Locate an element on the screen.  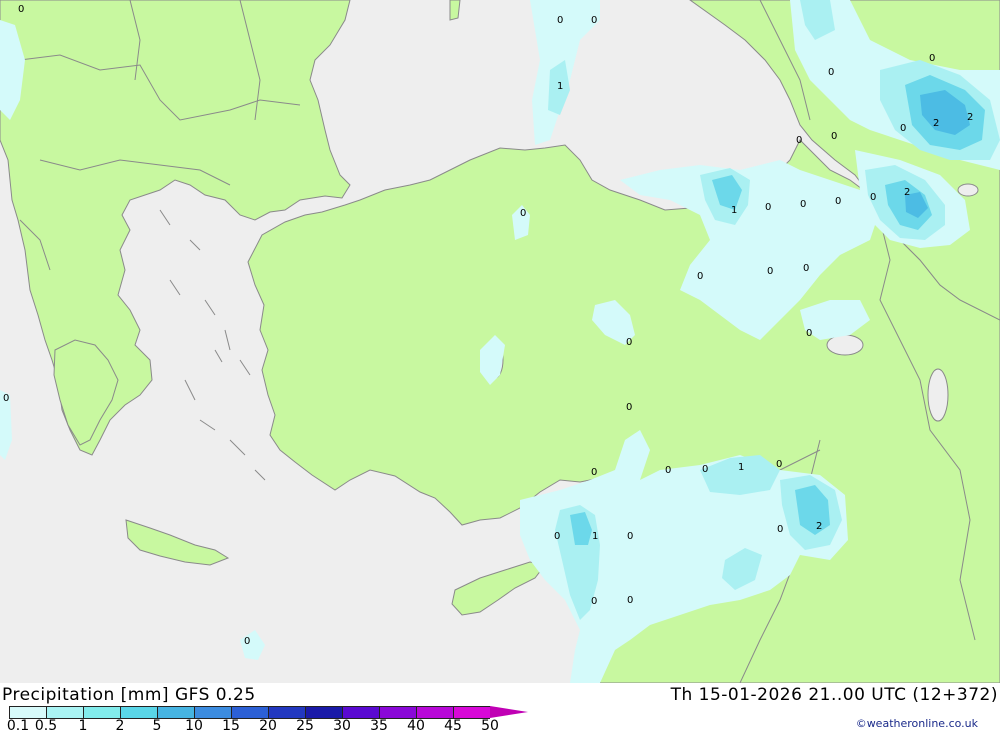
scale-label: 20 is located at coordinates (268, 726).